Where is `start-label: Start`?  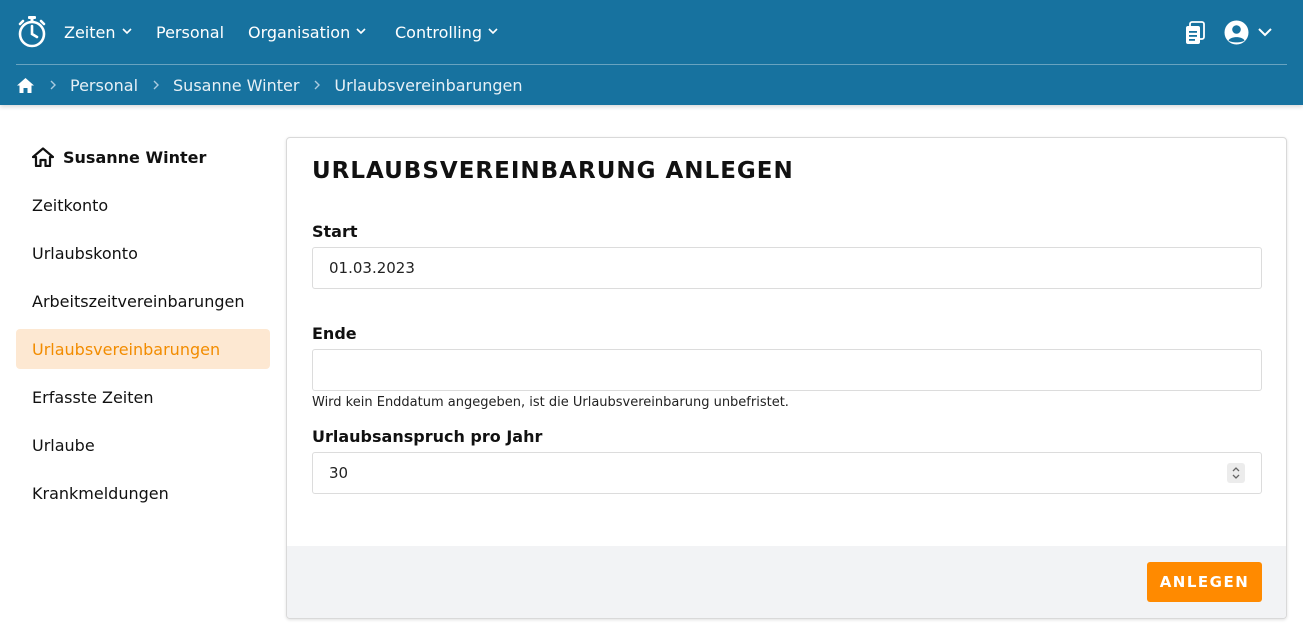 start-label: Start is located at coordinates (335, 231).